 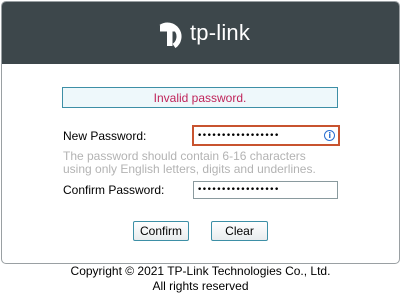 I want to click on new-password-input: ••••••••••••••••• i, so click(x=266, y=135).